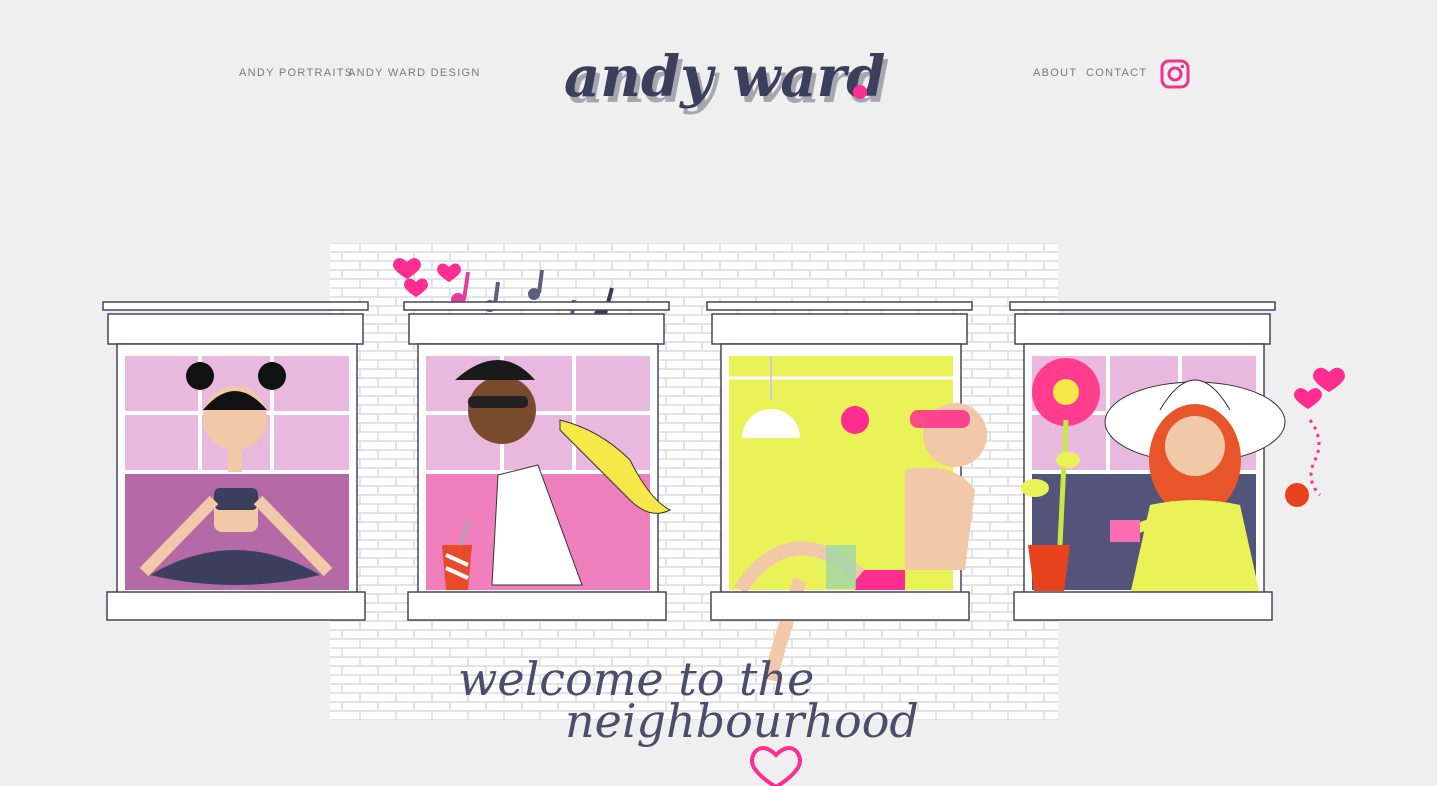 This screenshot has height=786, width=1437. Describe the element at coordinates (1319, 388) in the screenshot. I see `side-hearts` at that location.